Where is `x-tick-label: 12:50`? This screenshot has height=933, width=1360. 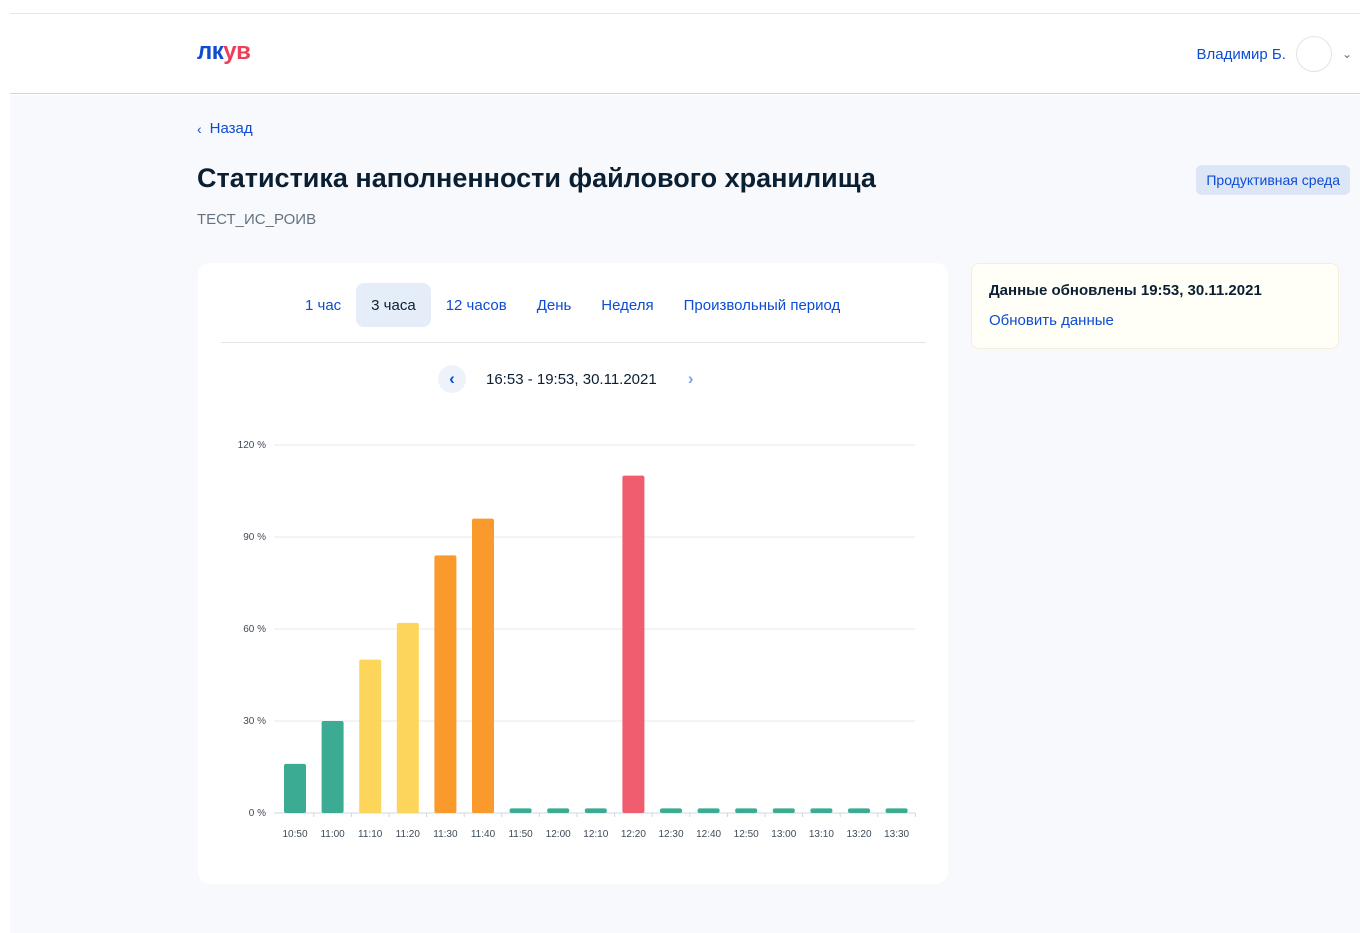 x-tick-label: 12:50 is located at coordinates (746, 834).